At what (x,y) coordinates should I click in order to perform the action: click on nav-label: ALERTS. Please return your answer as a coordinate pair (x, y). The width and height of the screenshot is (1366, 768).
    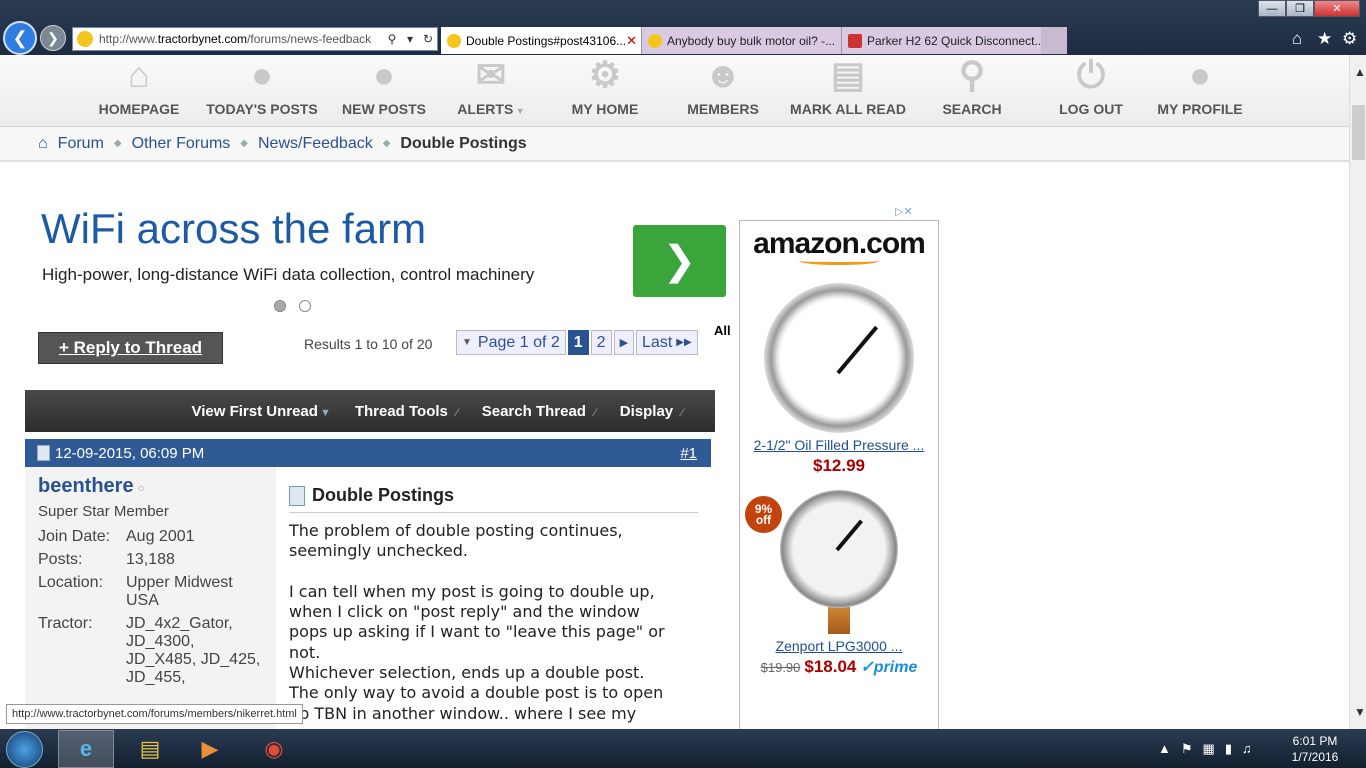
    Looking at the image, I should click on (485, 109).